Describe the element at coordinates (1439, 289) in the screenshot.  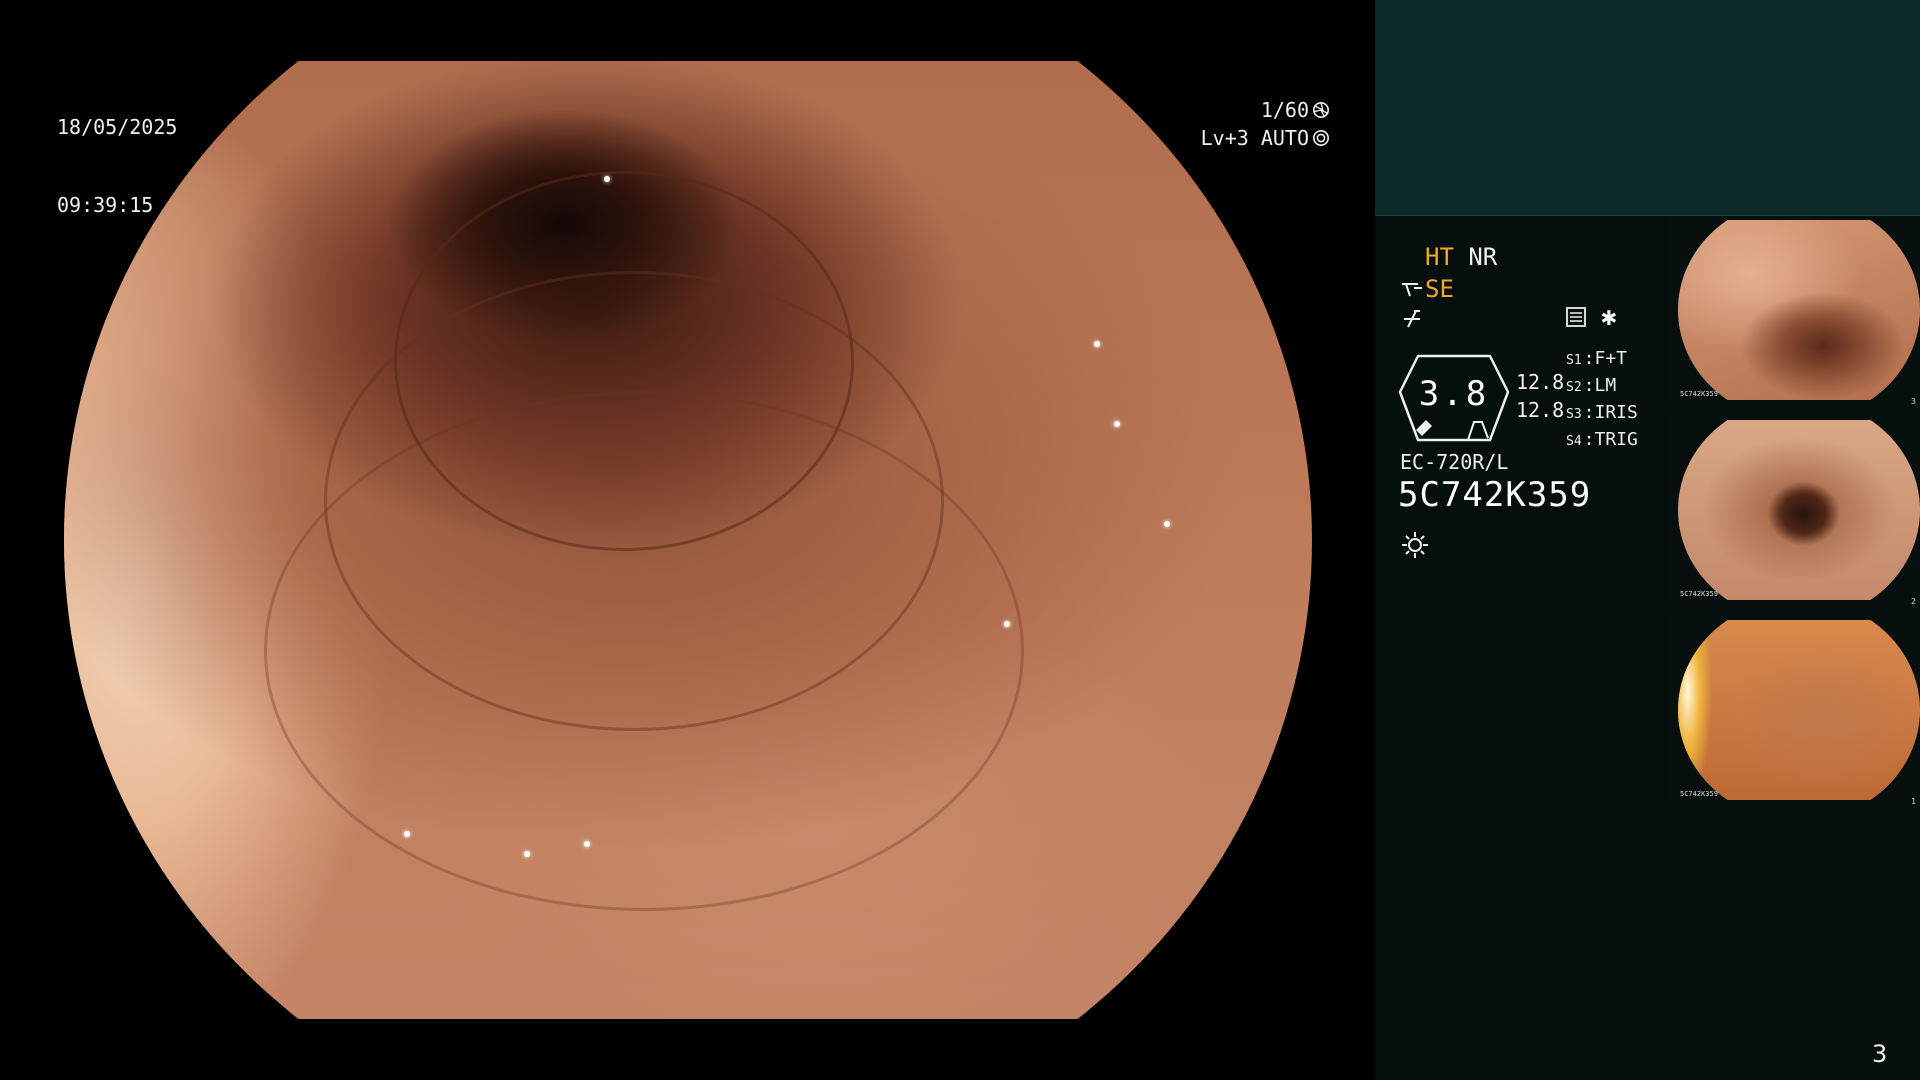
I see `se-mode: SE` at that location.